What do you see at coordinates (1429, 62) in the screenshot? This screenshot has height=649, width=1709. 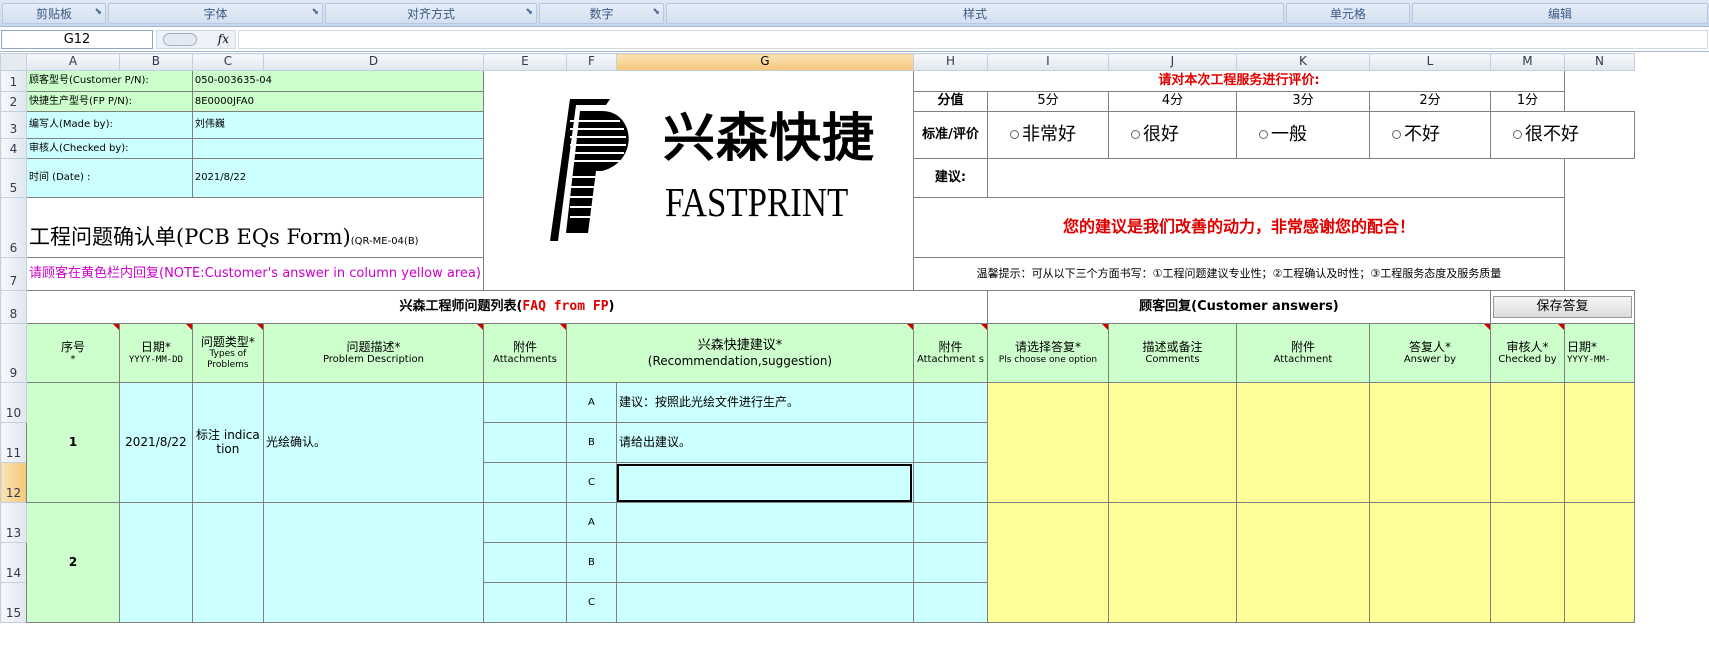 I see `column-header: L` at bounding box center [1429, 62].